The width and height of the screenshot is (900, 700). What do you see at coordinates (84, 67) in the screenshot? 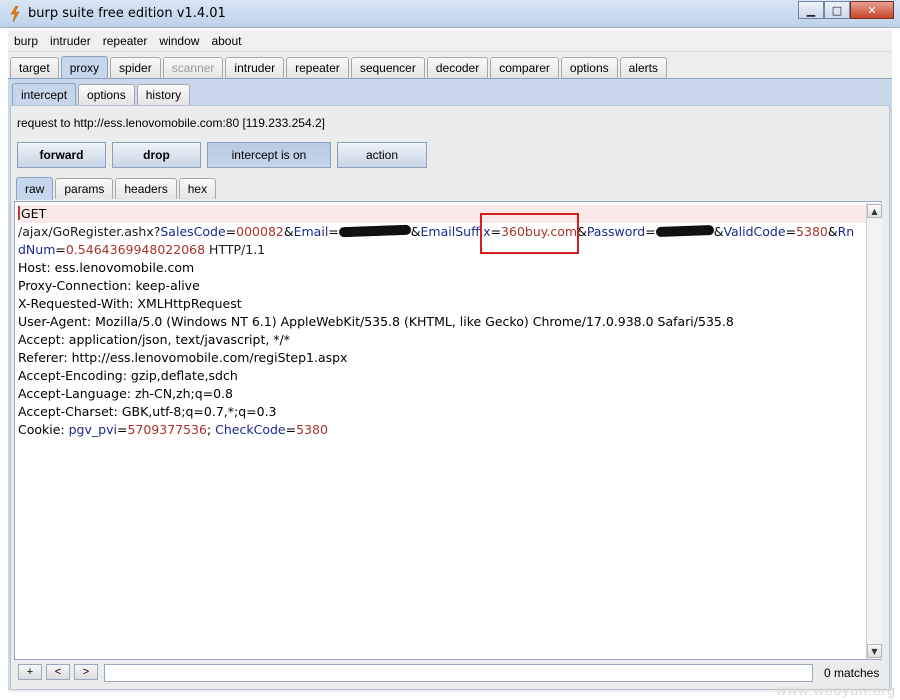
I see `tab-proxy: proxy` at bounding box center [84, 67].